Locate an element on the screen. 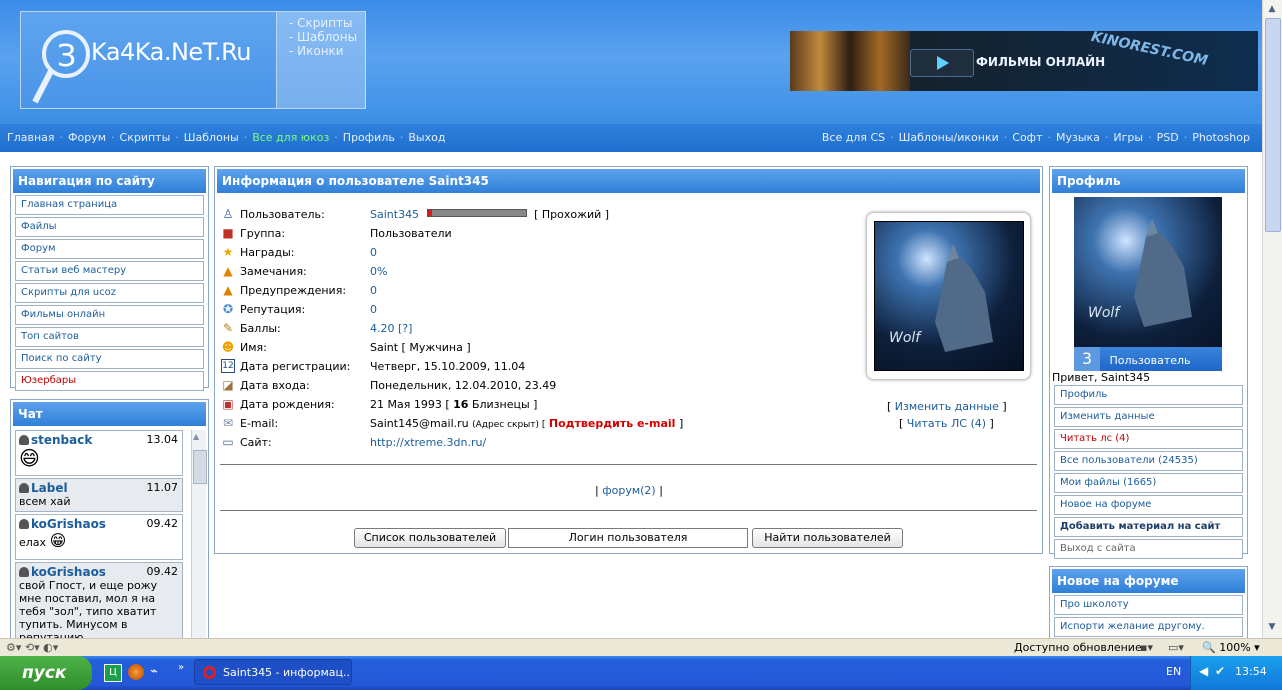 Image resolution: width=1282 pixels, height=690 pixels. start-button: пуск is located at coordinates (46, 673).